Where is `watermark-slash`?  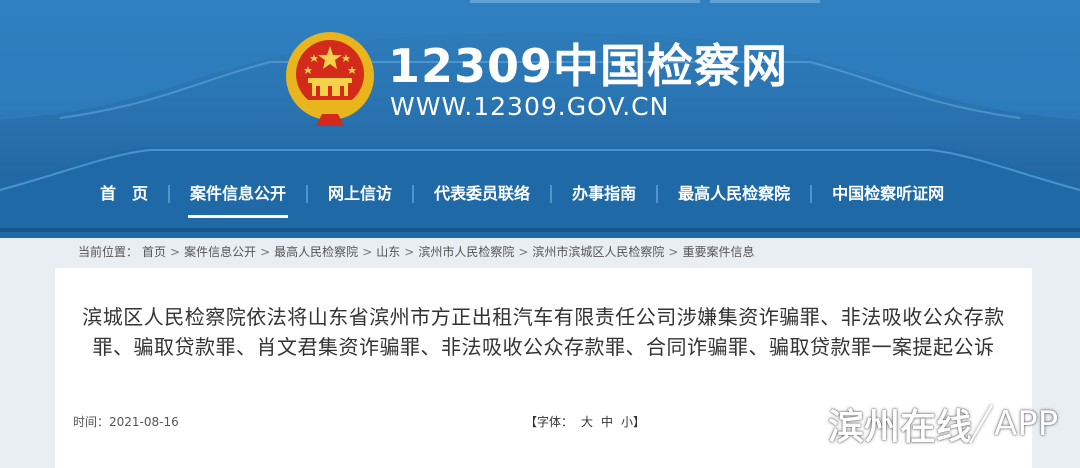 watermark-slash is located at coordinates (981, 424).